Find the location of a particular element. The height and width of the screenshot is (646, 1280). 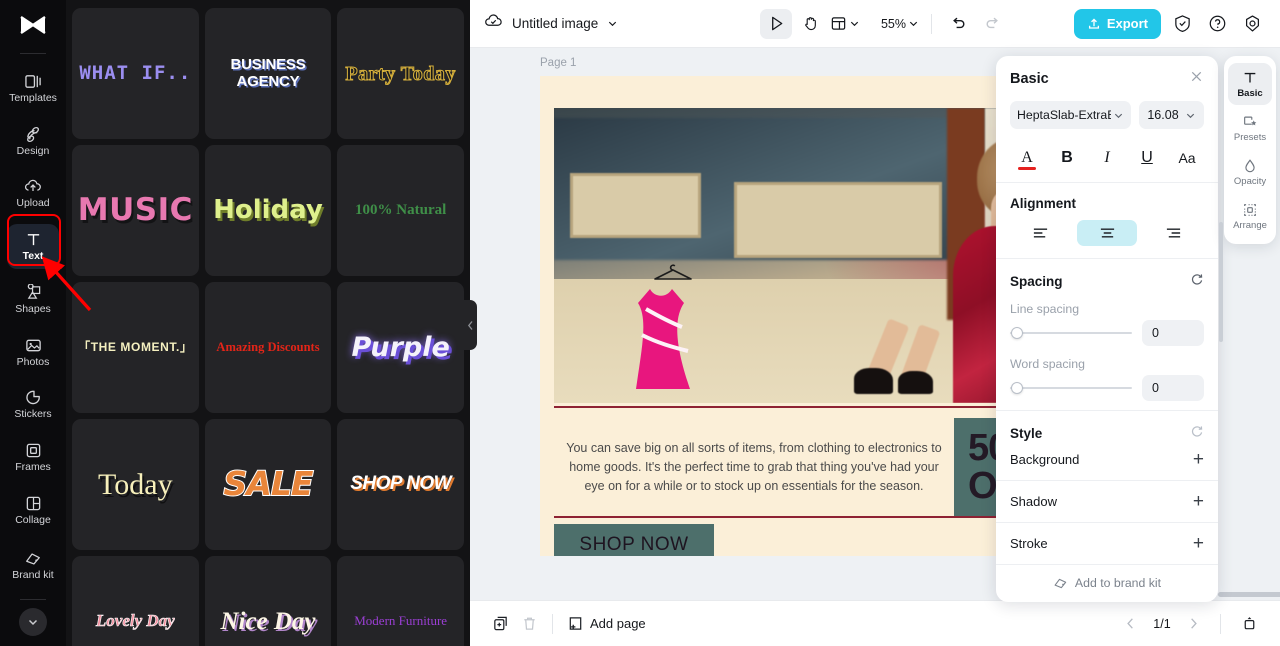

delete-page-button is located at coordinates (529, 623).